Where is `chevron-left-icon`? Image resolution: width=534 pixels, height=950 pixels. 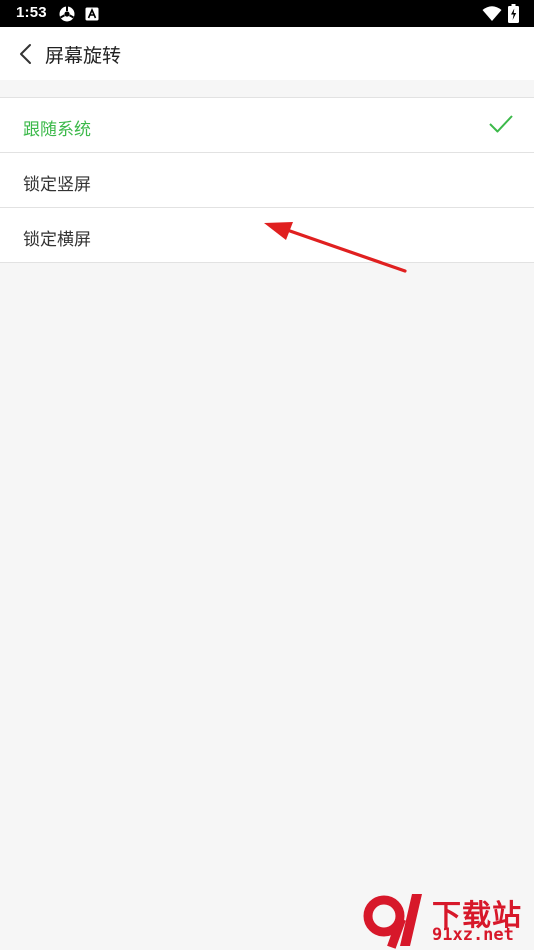 chevron-left-icon is located at coordinates (25, 54).